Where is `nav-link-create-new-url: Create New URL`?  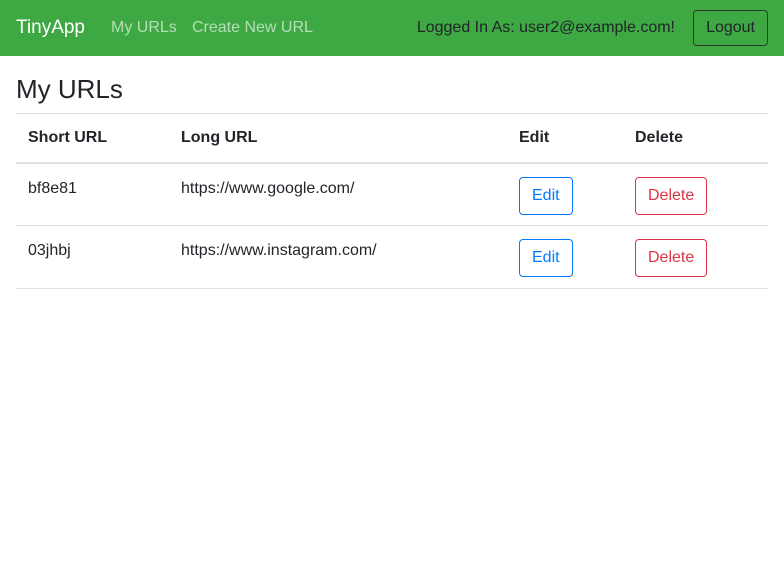
nav-link-create-new-url: Create New URL is located at coordinates (252, 28).